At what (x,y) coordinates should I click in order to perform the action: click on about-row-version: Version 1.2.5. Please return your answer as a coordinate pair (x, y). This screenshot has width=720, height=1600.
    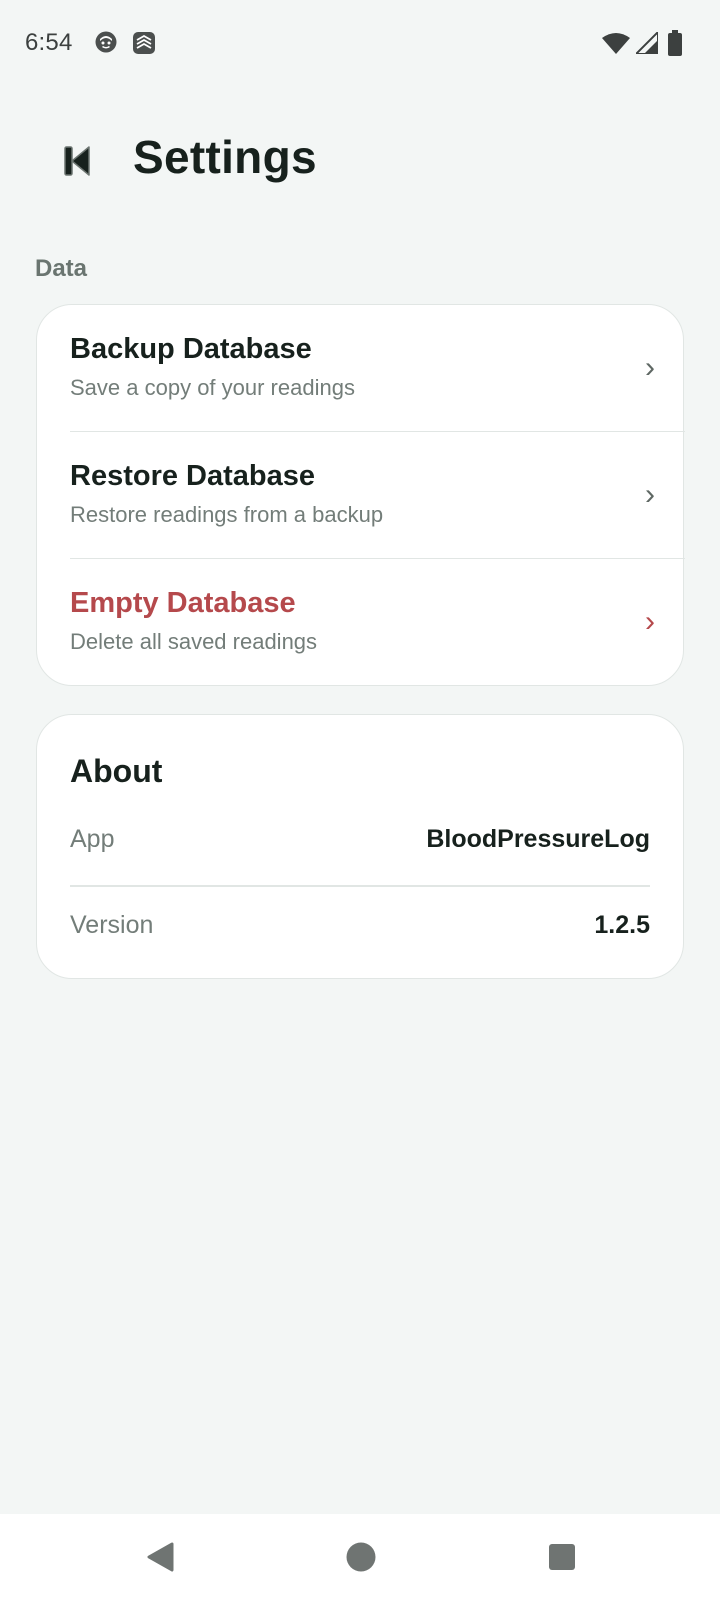
    Looking at the image, I should click on (360, 931).